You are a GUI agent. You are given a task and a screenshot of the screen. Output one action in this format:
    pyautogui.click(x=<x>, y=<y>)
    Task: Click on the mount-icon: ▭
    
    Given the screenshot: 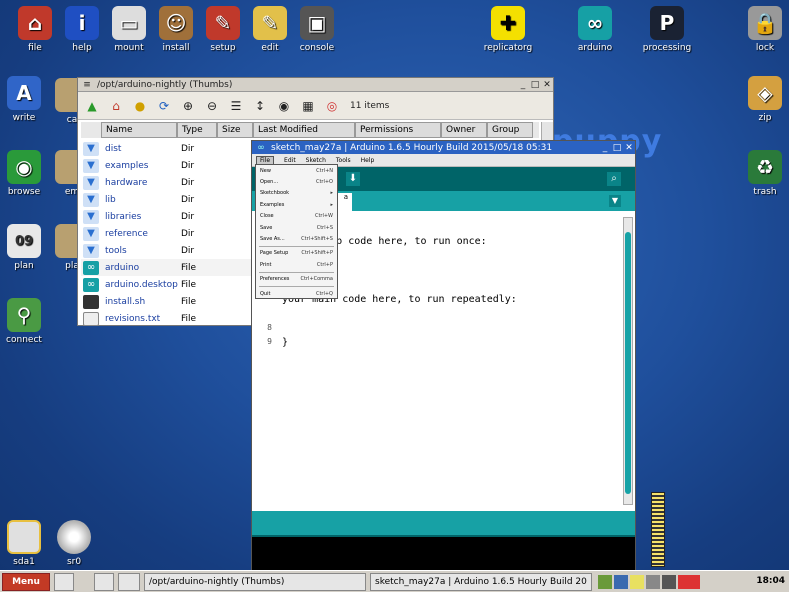 What is the action you would take?
    pyautogui.click(x=129, y=23)
    